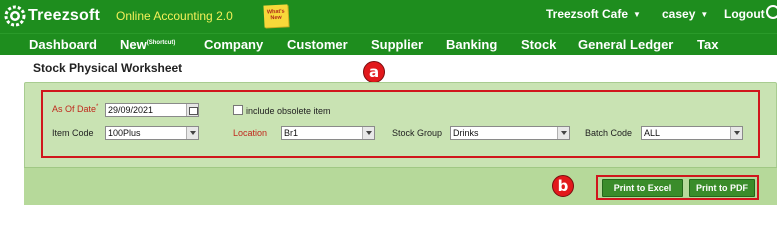 Image resolution: width=777 pixels, height=240 pixels. Describe the element at coordinates (288, 111) in the screenshot. I see `include-obsolete-label: include obsolete item` at that location.